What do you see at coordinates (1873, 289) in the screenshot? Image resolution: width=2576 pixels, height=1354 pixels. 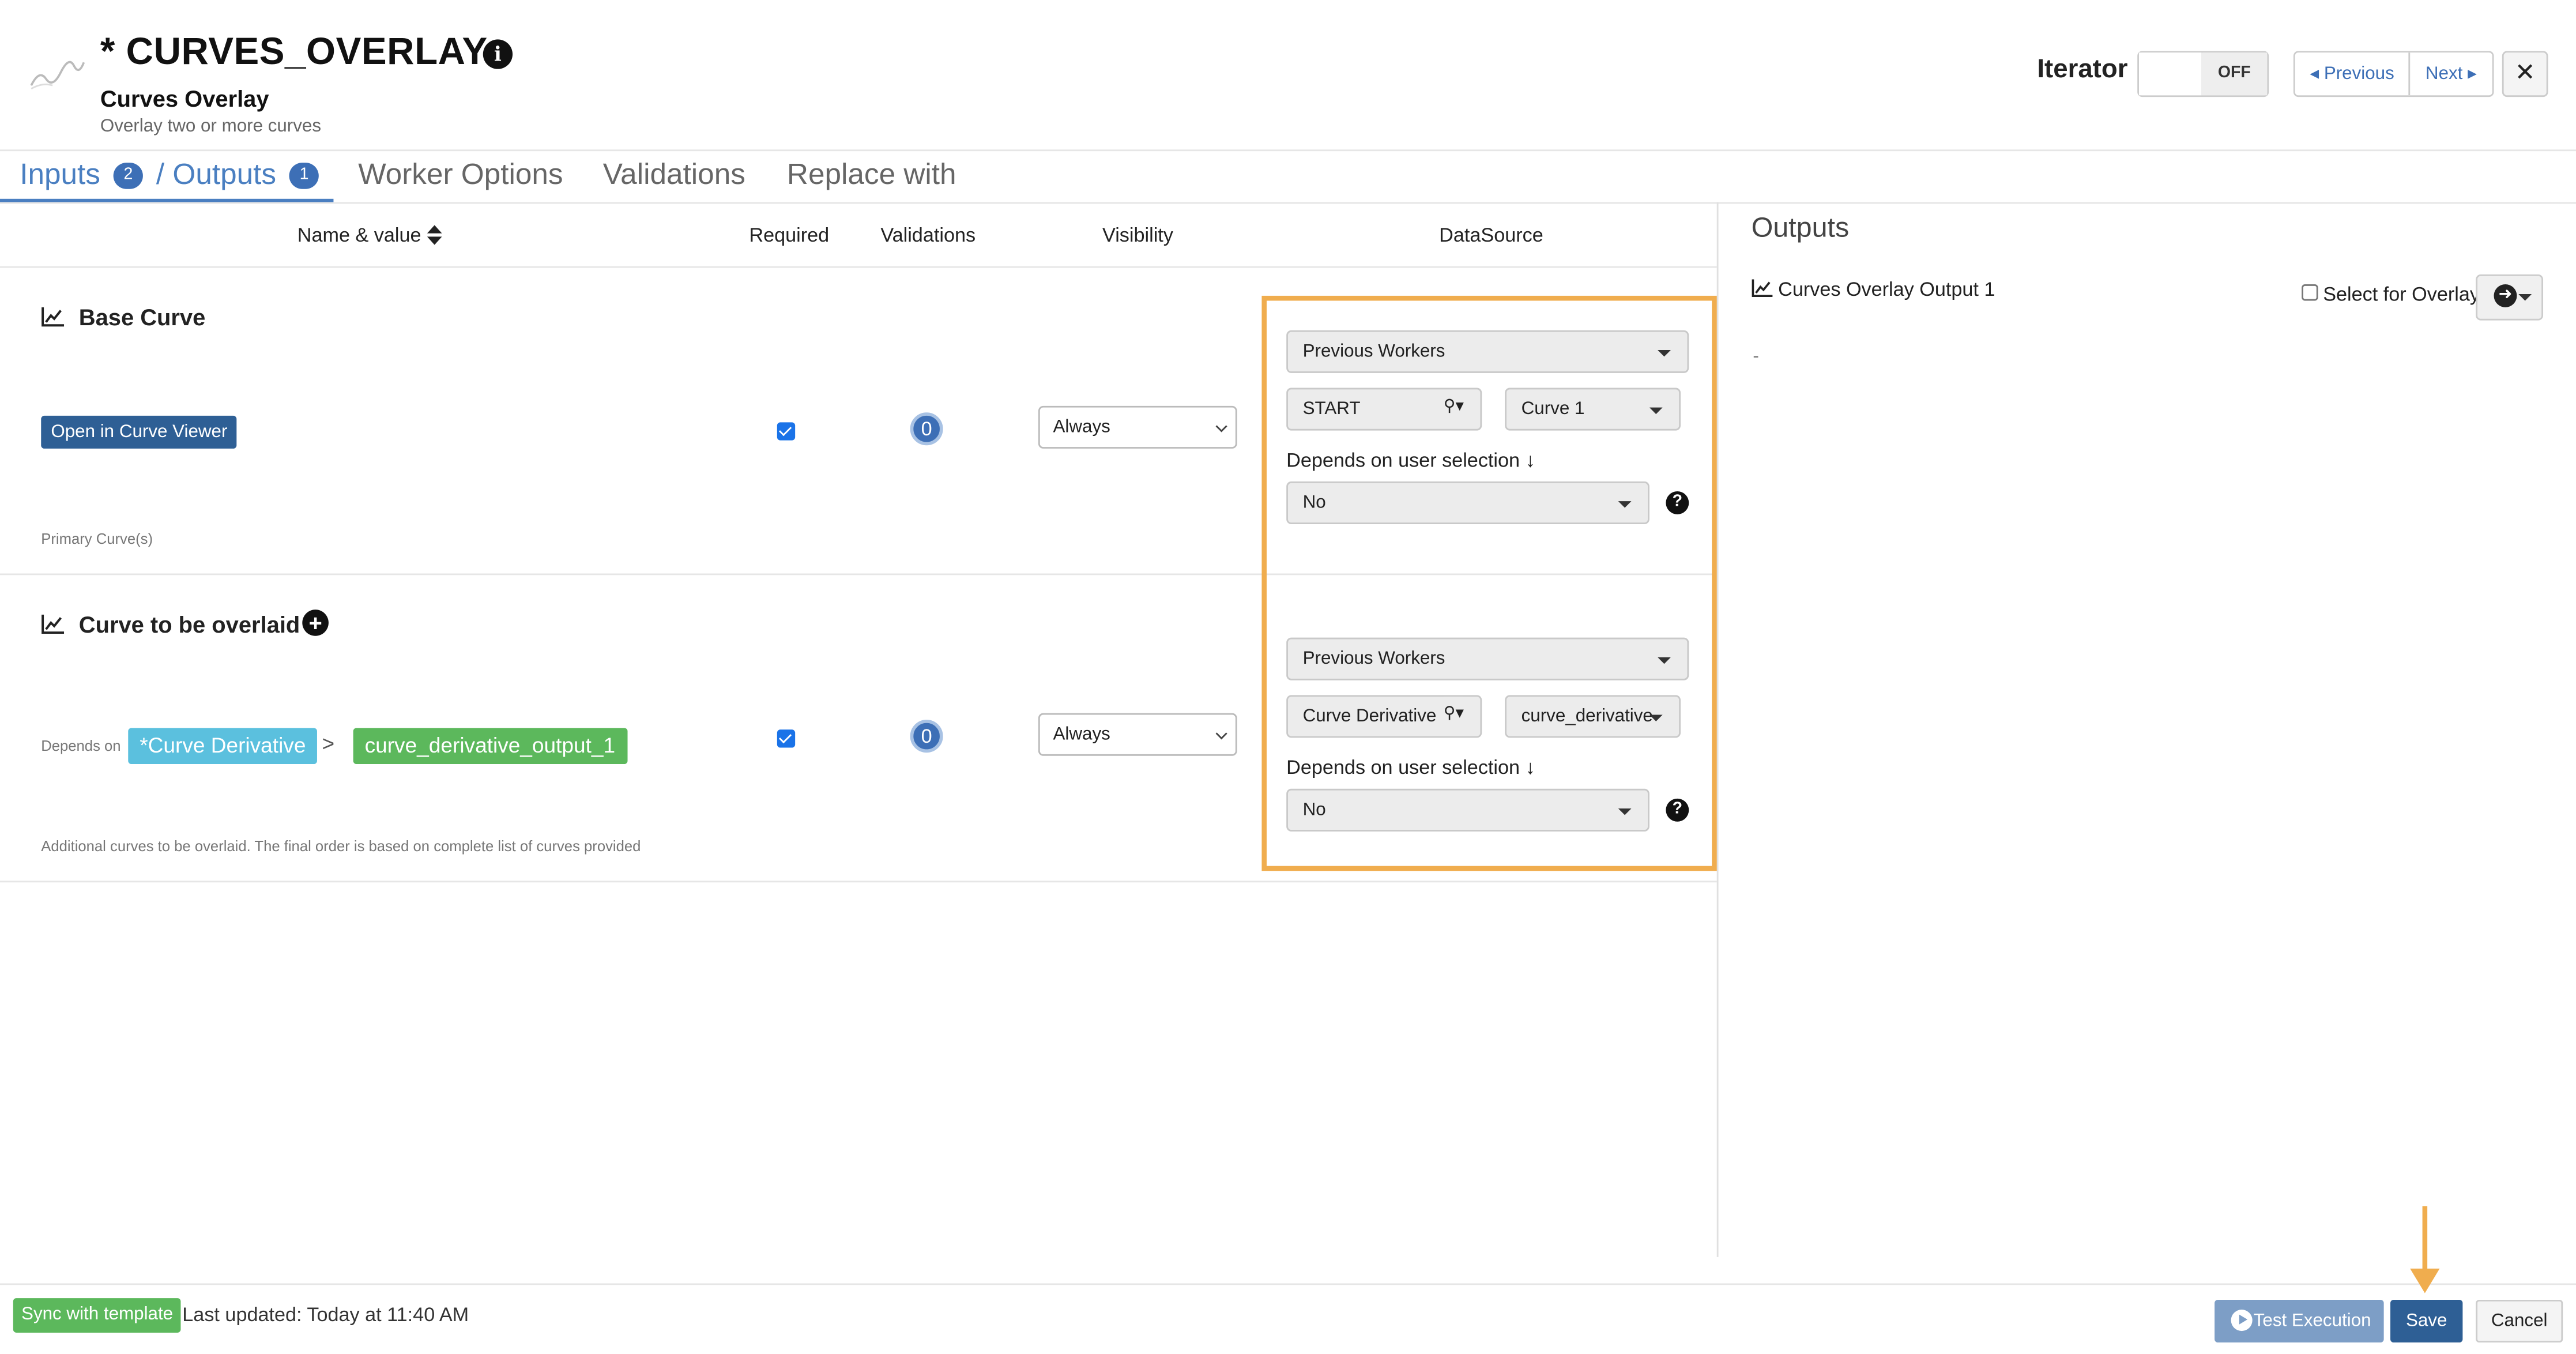 I see `output-item: Curves Overlay Output 1` at bounding box center [1873, 289].